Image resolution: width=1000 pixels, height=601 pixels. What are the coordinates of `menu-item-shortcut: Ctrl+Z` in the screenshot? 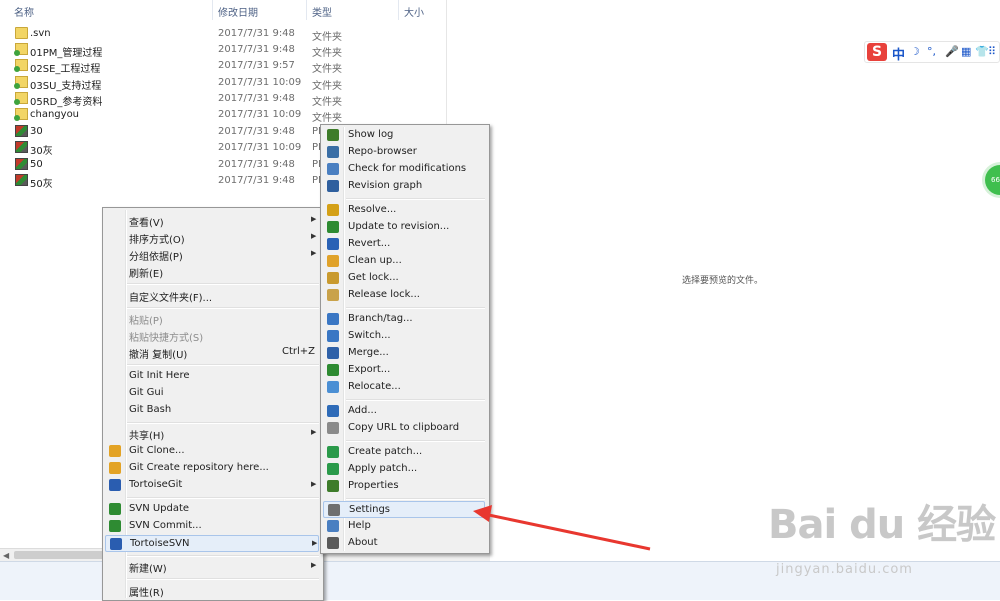 It's located at (299, 351).